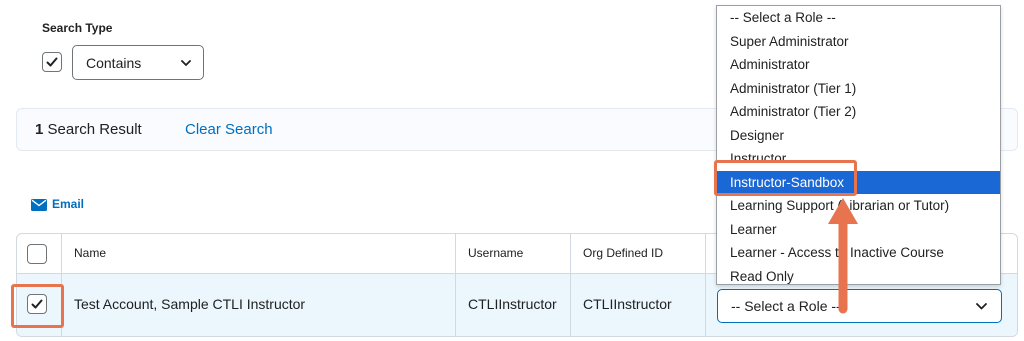  I want to click on annotation-highlight-option, so click(785, 178).